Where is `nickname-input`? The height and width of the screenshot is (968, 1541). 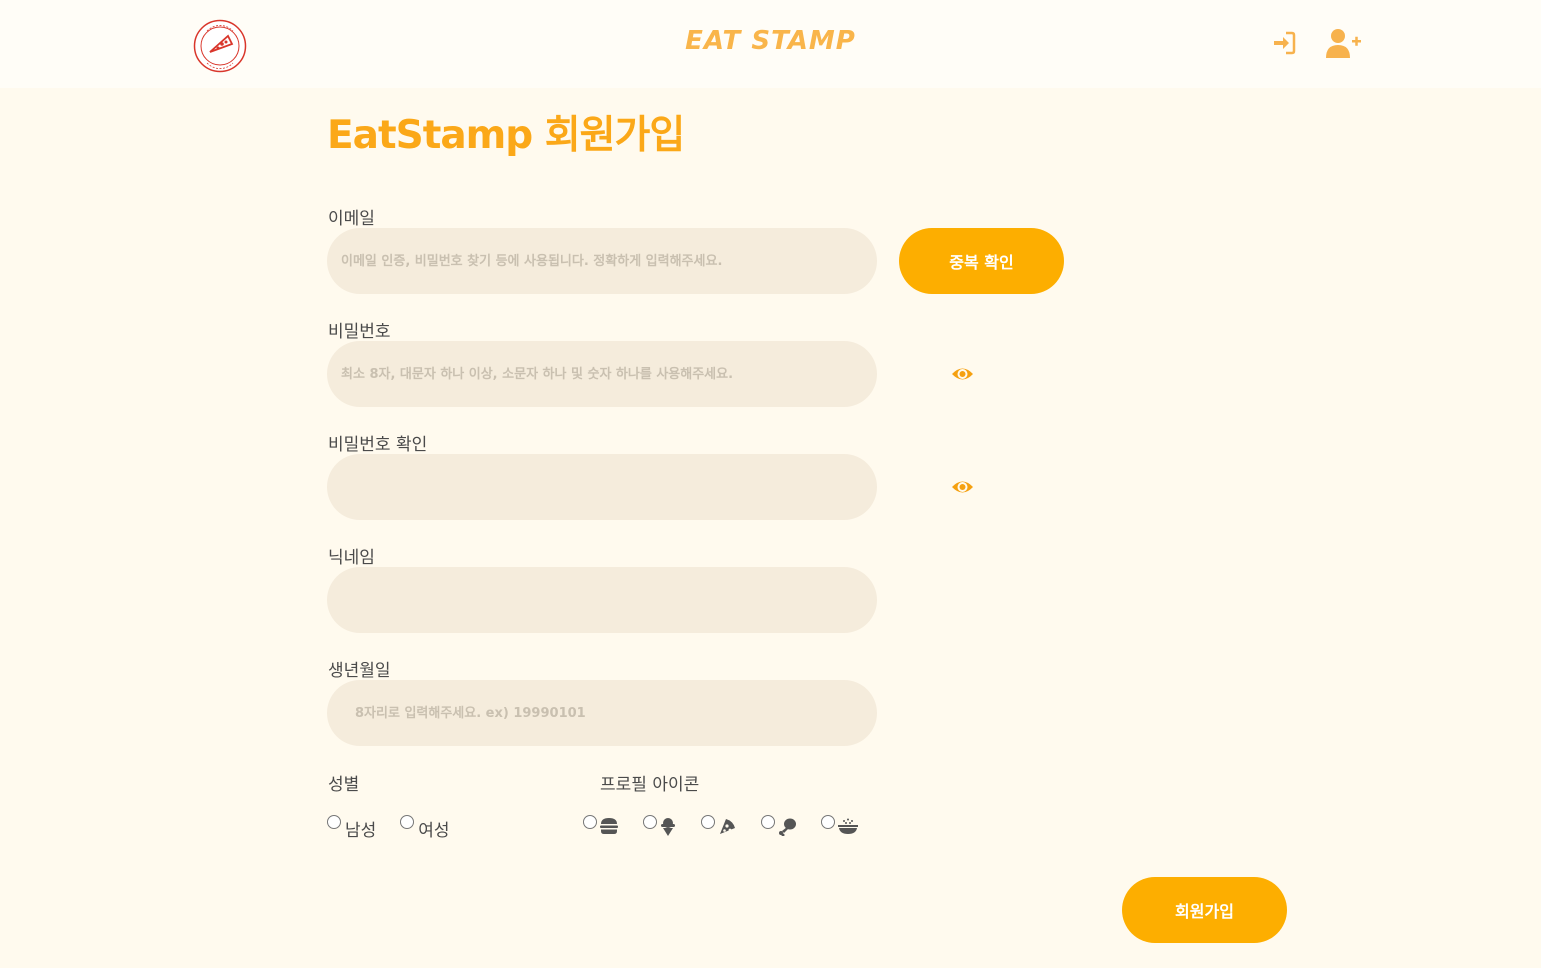
nickname-input is located at coordinates (602, 600).